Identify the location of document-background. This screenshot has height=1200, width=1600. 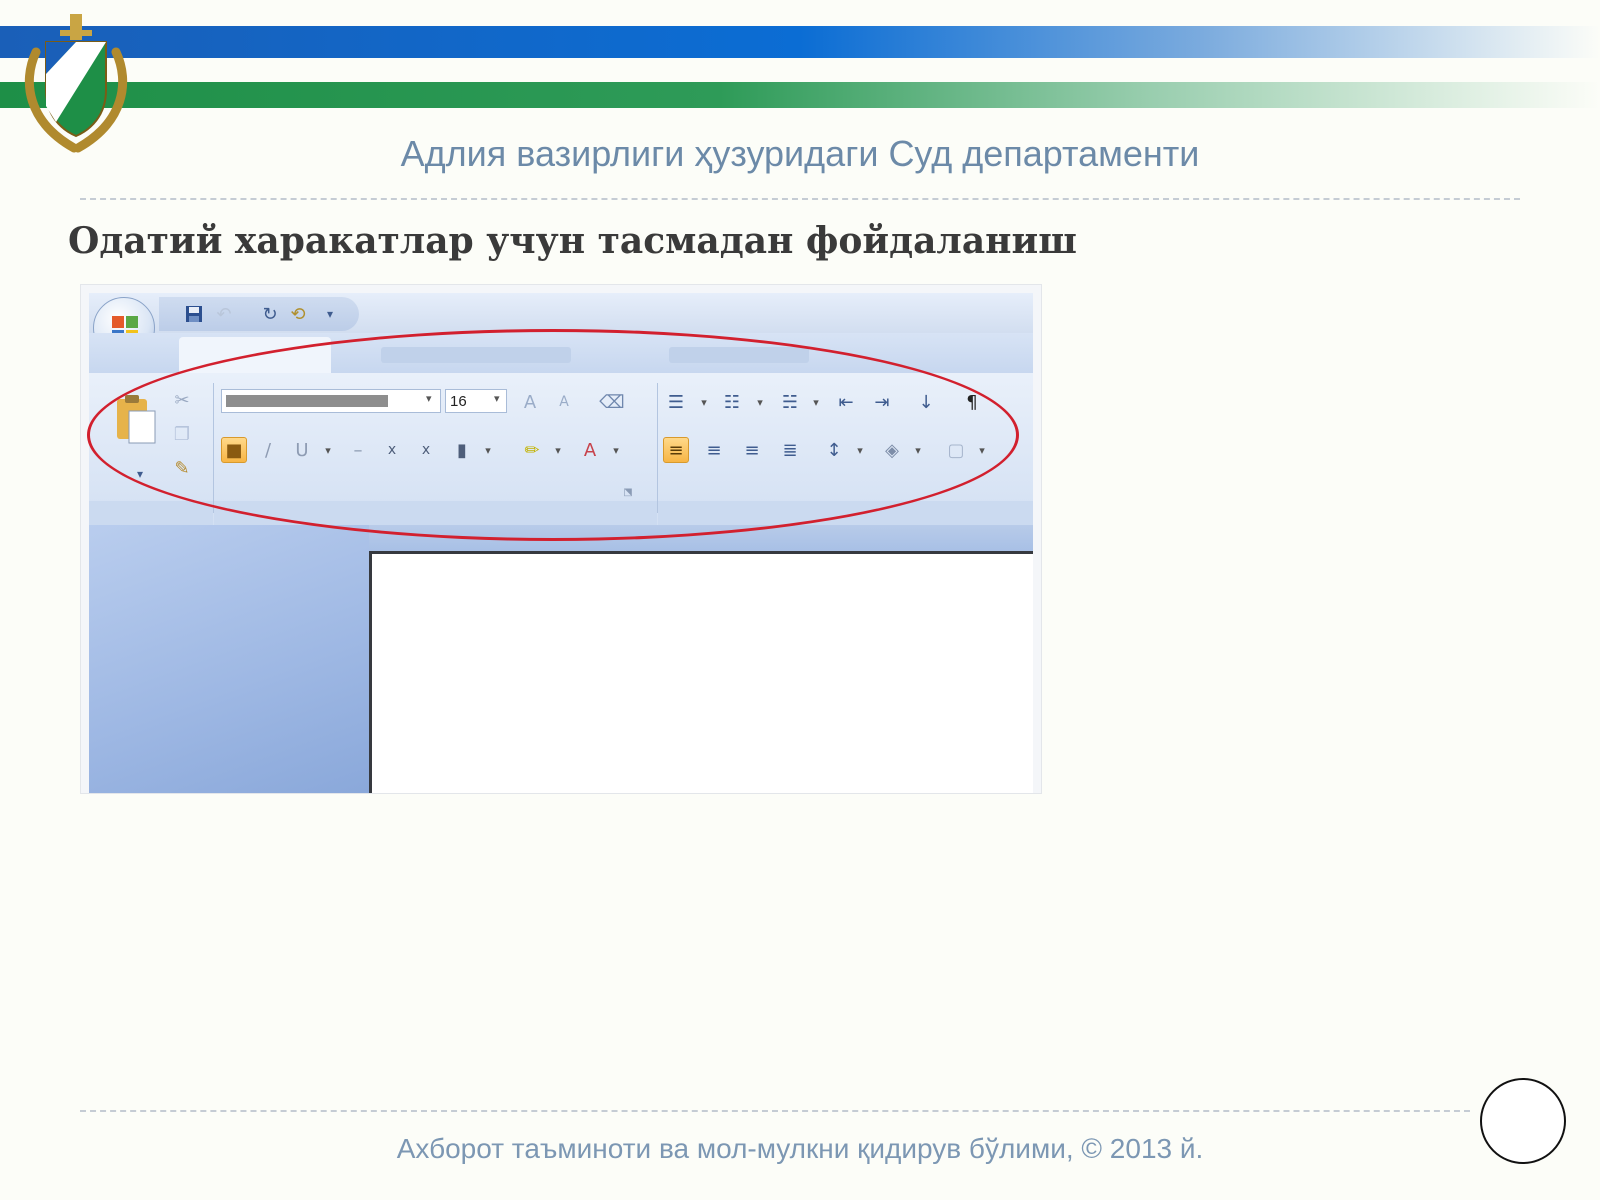
(229, 659).